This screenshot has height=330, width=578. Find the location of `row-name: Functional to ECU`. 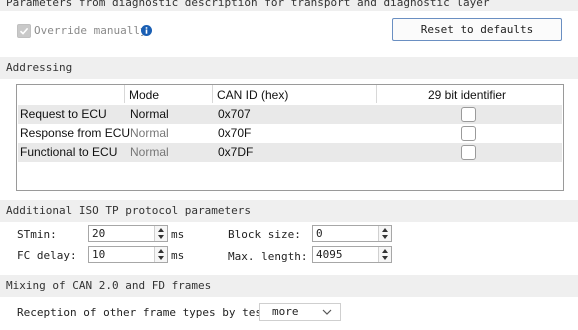

row-name: Functional to ECU is located at coordinates (69, 152).